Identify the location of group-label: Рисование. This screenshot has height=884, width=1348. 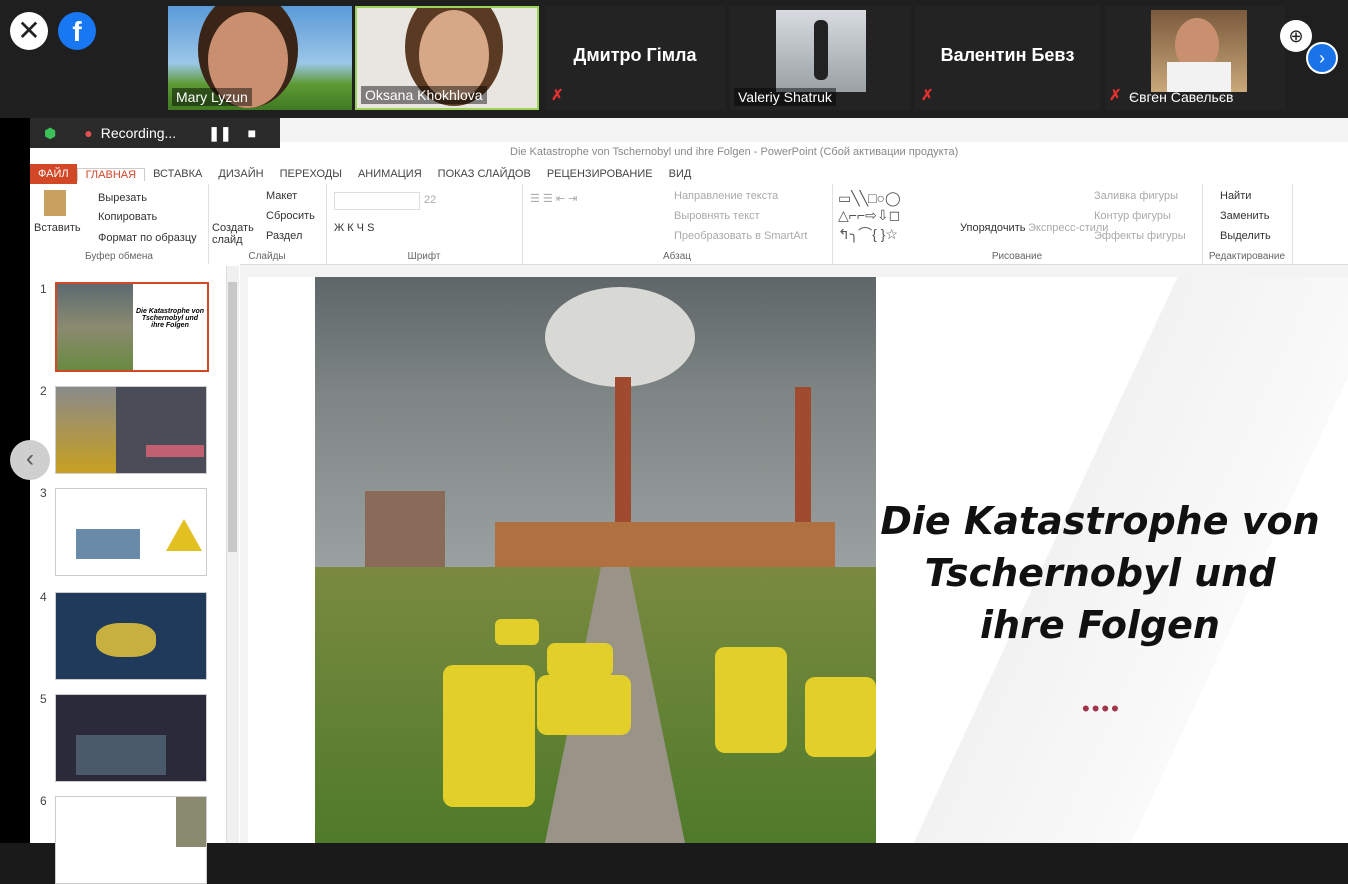
(1017, 256).